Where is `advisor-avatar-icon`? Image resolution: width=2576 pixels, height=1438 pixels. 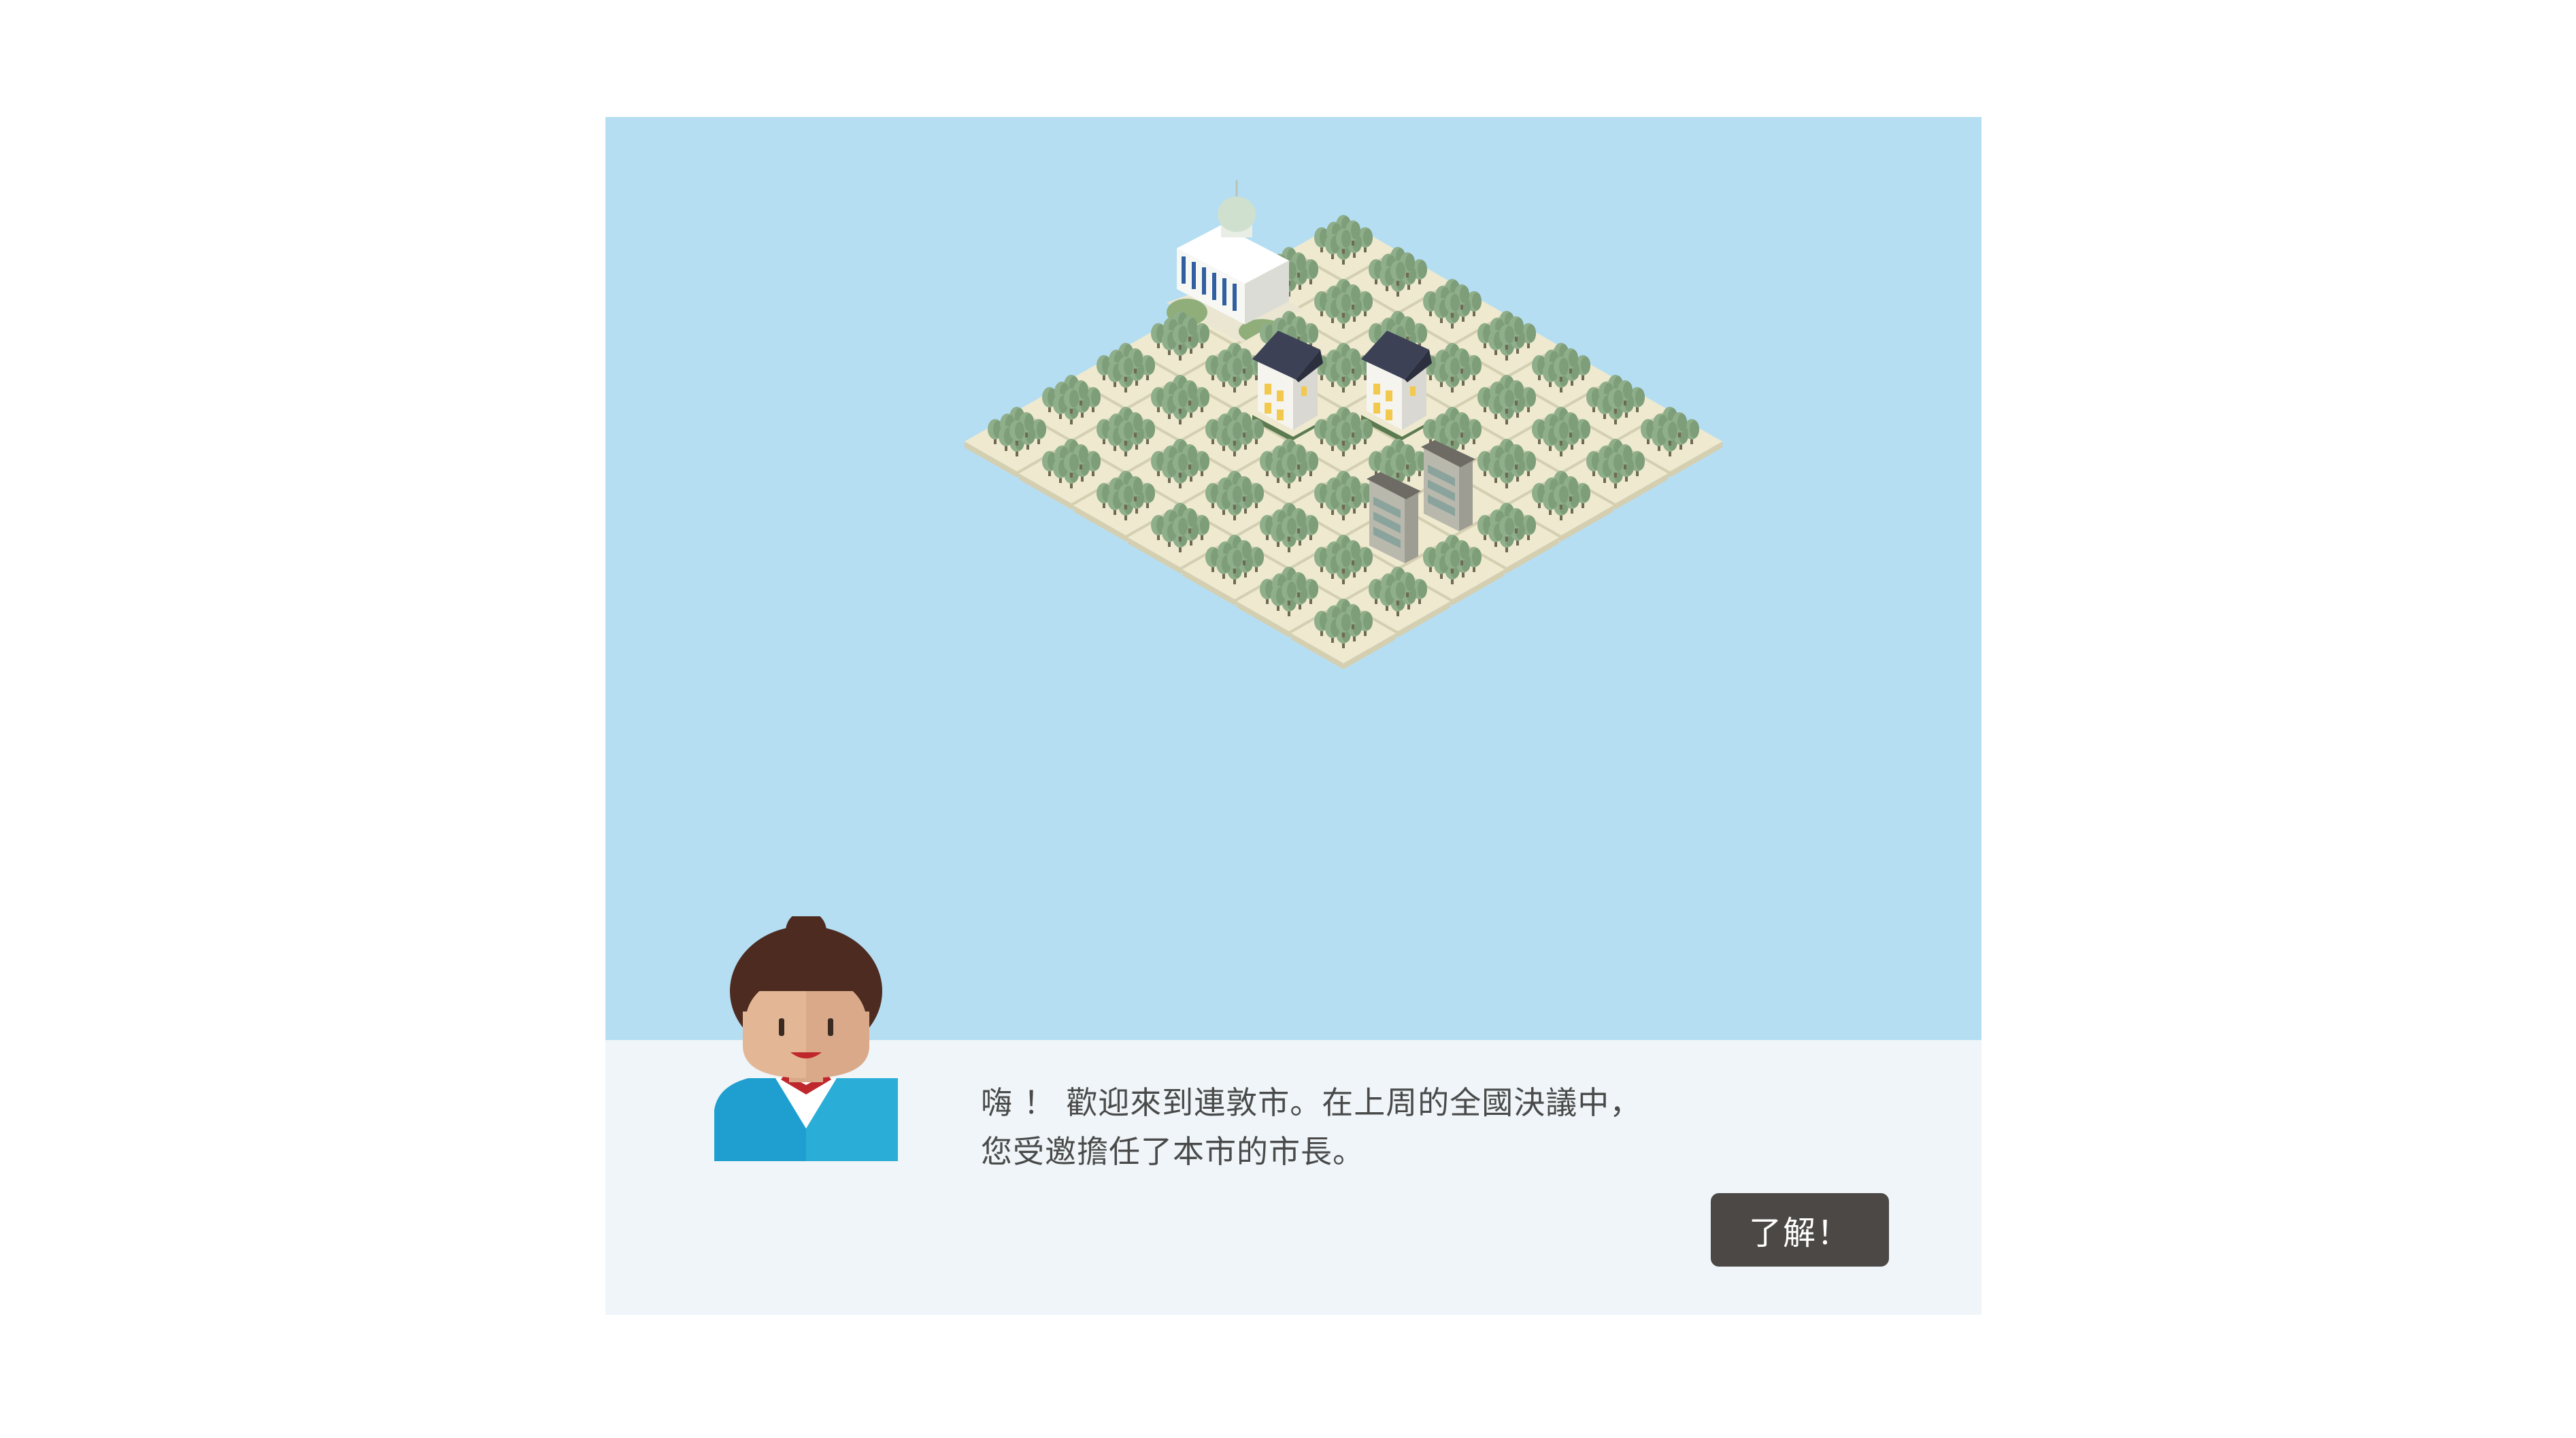 advisor-avatar-icon is located at coordinates (806, 1038).